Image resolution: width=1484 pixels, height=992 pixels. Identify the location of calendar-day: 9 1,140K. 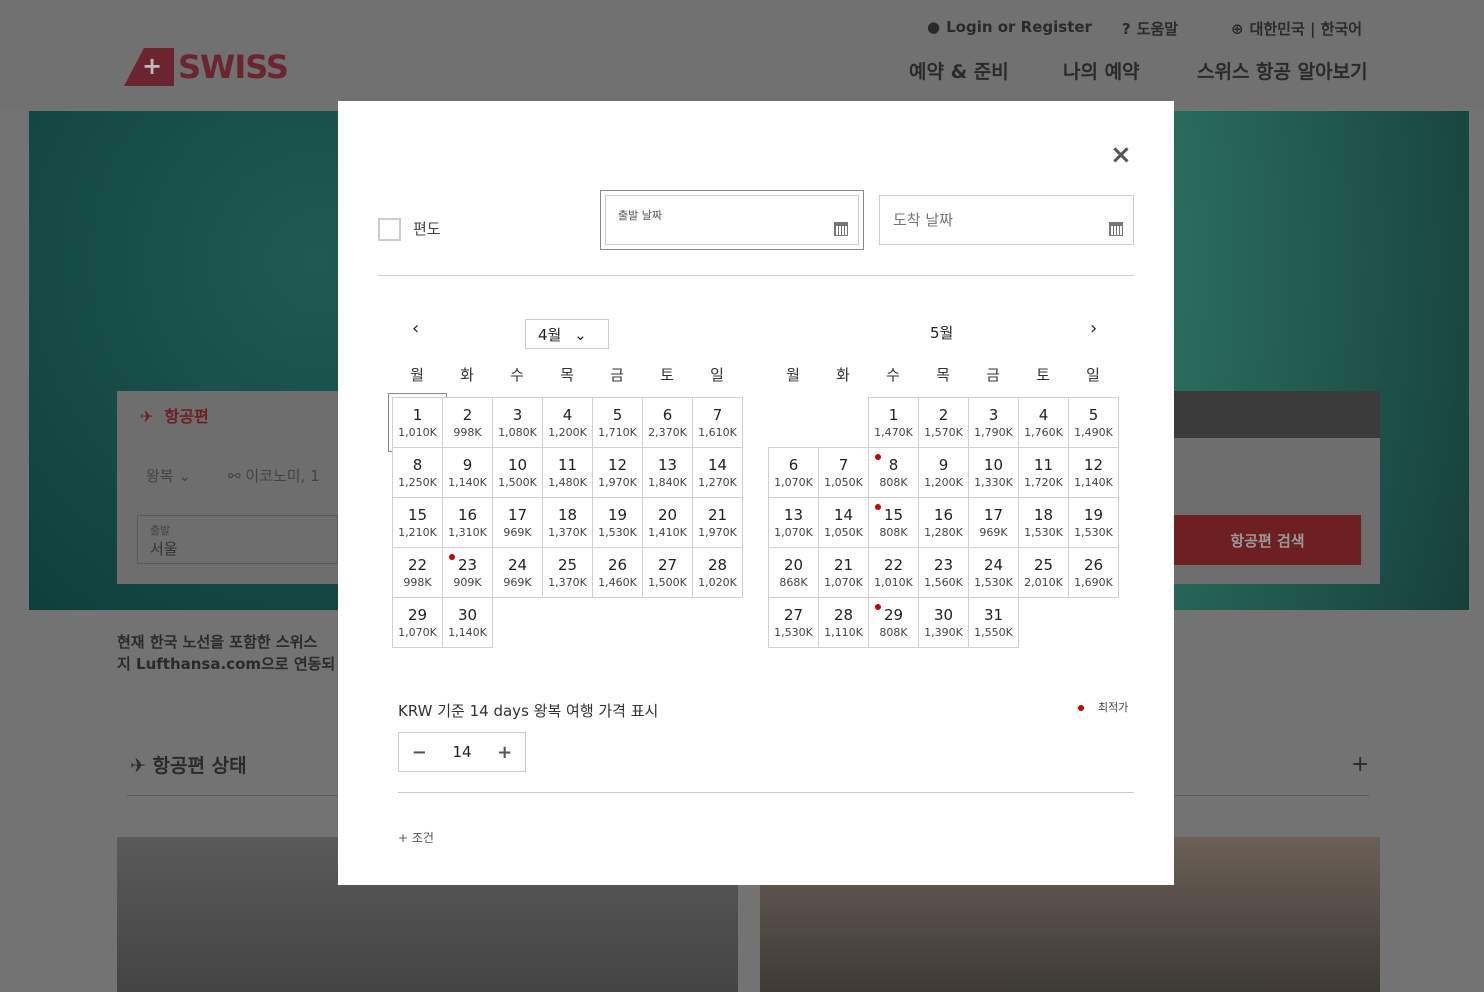
(467, 472).